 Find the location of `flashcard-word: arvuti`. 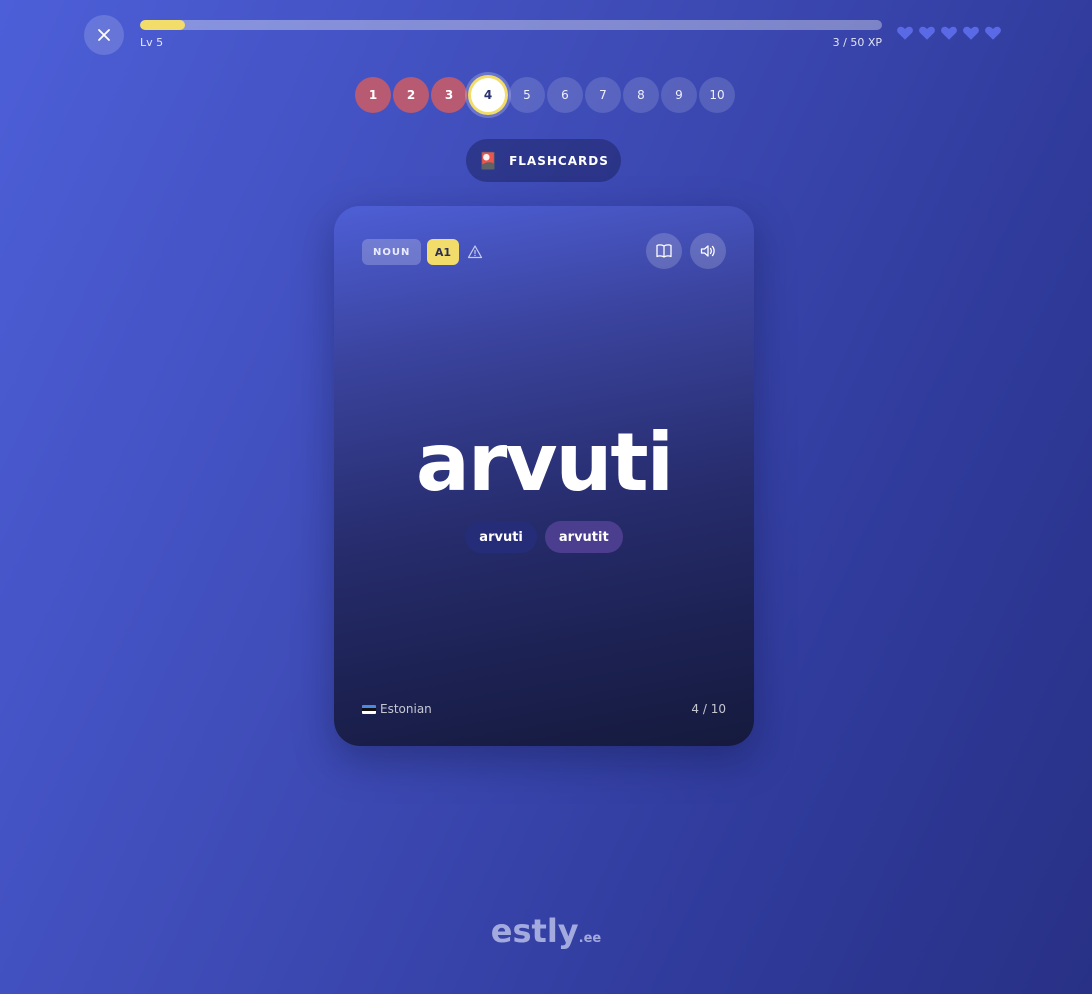

flashcard-word: arvuti is located at coordinates (544, 462).